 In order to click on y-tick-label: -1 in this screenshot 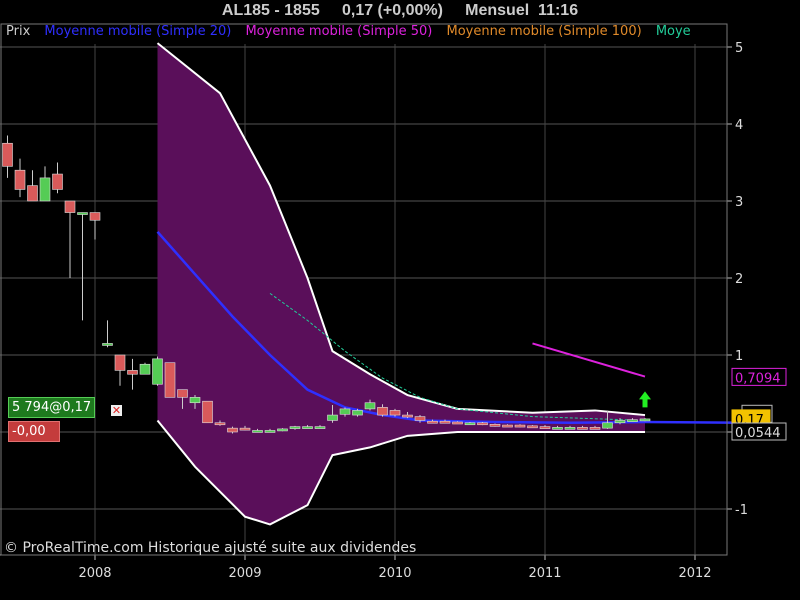, I will do `click(741, 510)`.